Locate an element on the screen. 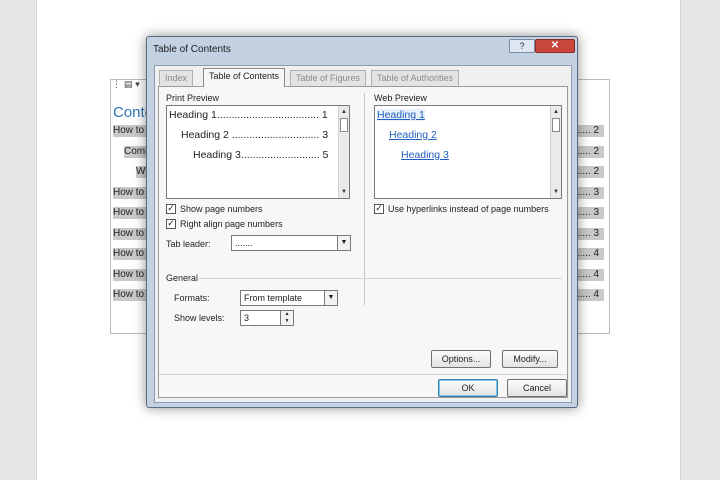  general-label: General is located at coordinates (182, 278).